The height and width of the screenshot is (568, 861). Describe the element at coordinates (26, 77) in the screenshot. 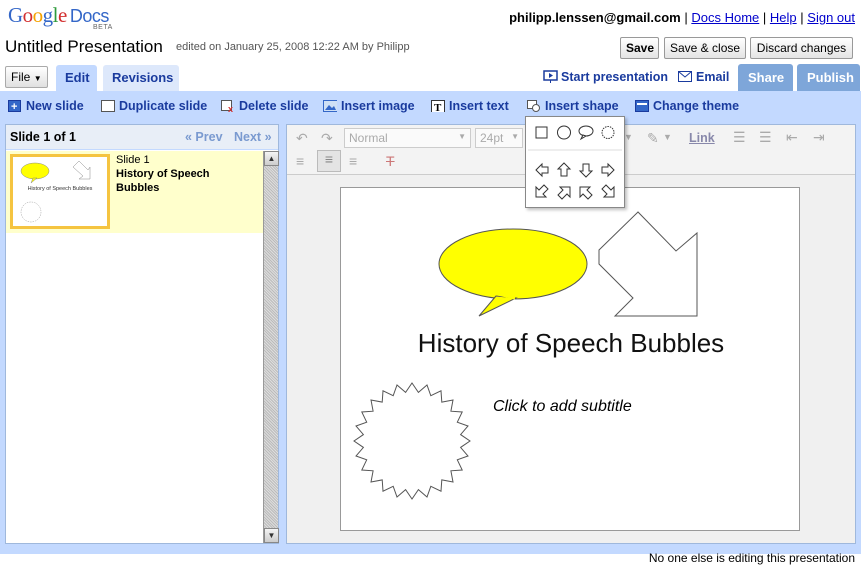

I see `file-menu: File ▼` at that location.